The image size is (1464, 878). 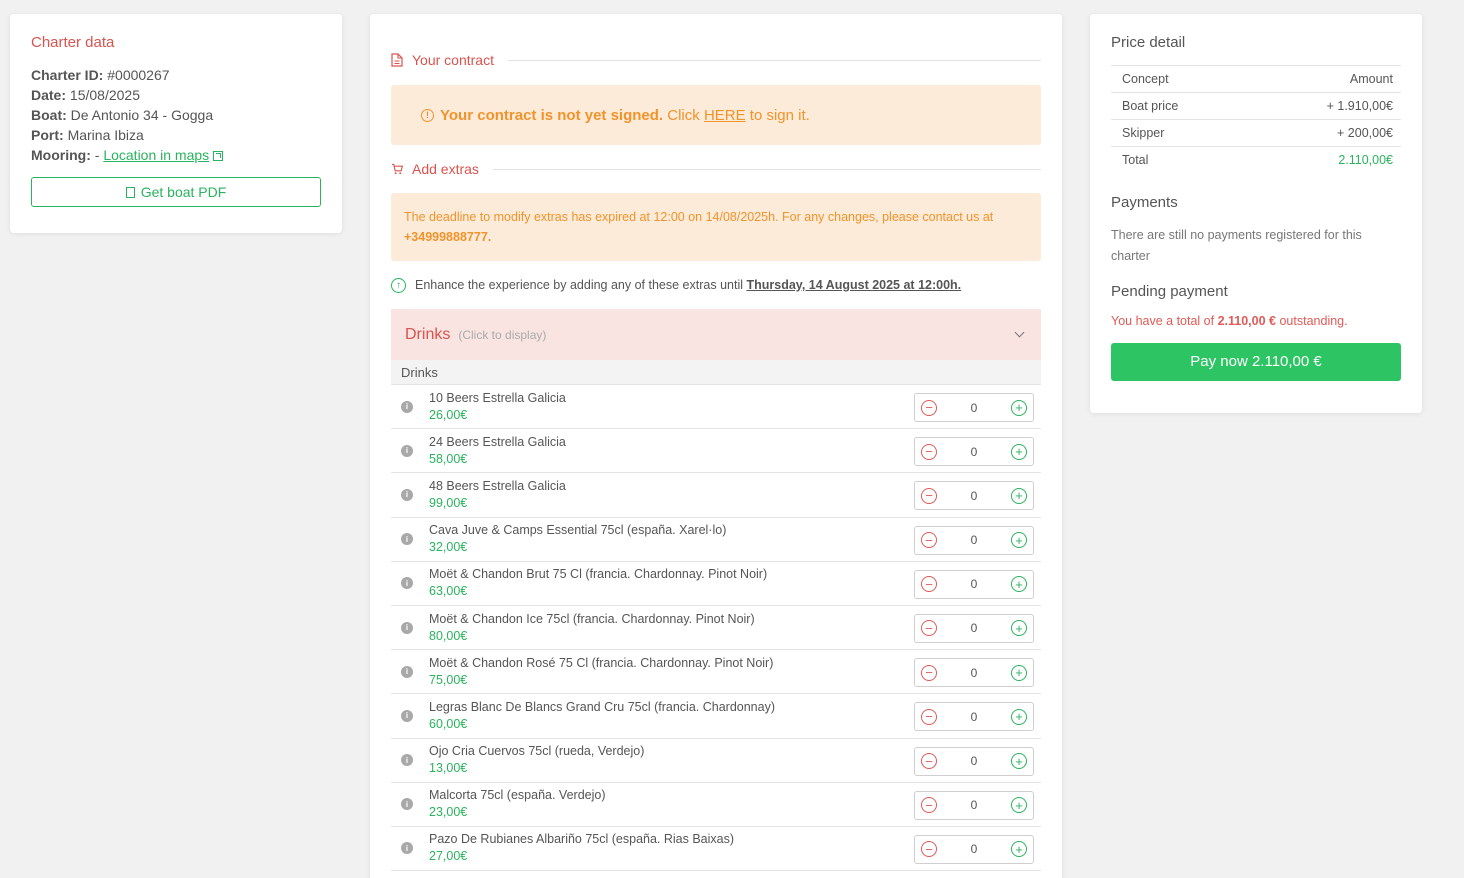 What do you see at coordinates (448, 723) in the screenshot?
I see `extra-item-price: 60,00€` at bounding box center [448, 723].